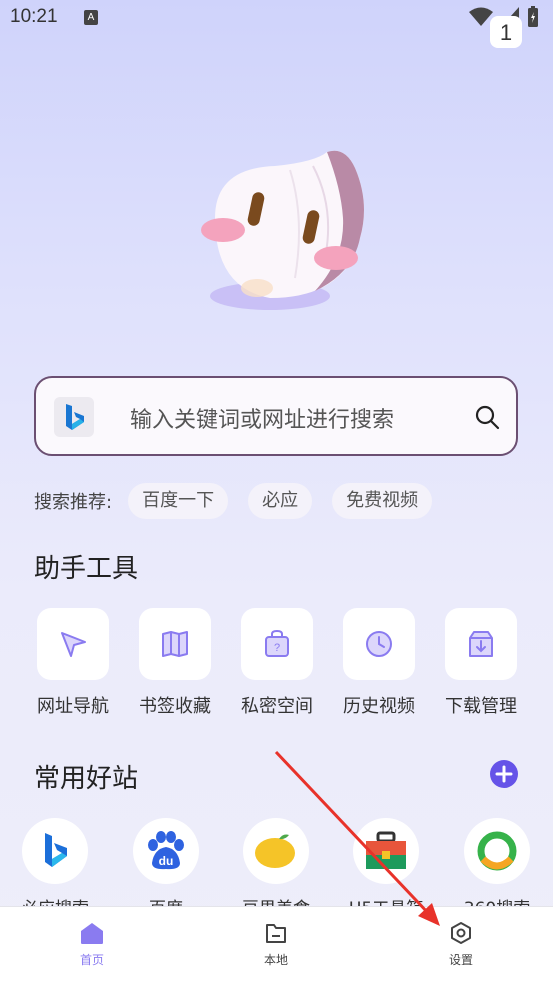 This screenshot has height=984, width=553. I want to click on tool-download-manager: 下载管理, so click(481, 663).